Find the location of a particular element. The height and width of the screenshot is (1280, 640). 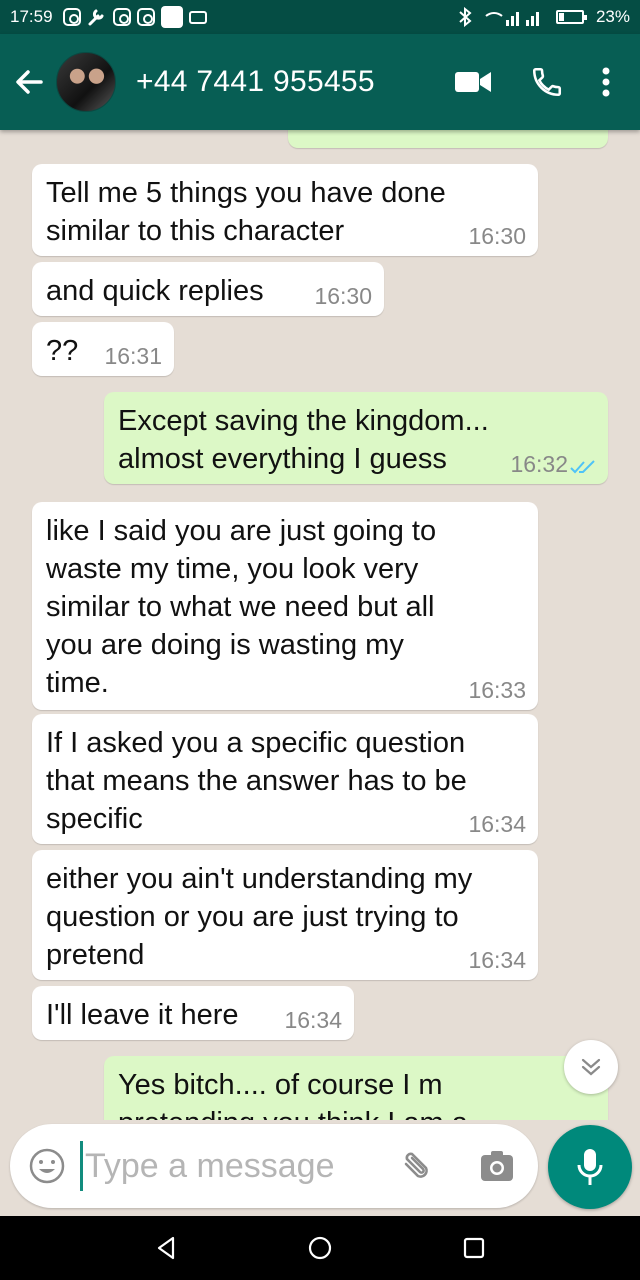

nav-back-icon is located at coordinates (166, 1248).